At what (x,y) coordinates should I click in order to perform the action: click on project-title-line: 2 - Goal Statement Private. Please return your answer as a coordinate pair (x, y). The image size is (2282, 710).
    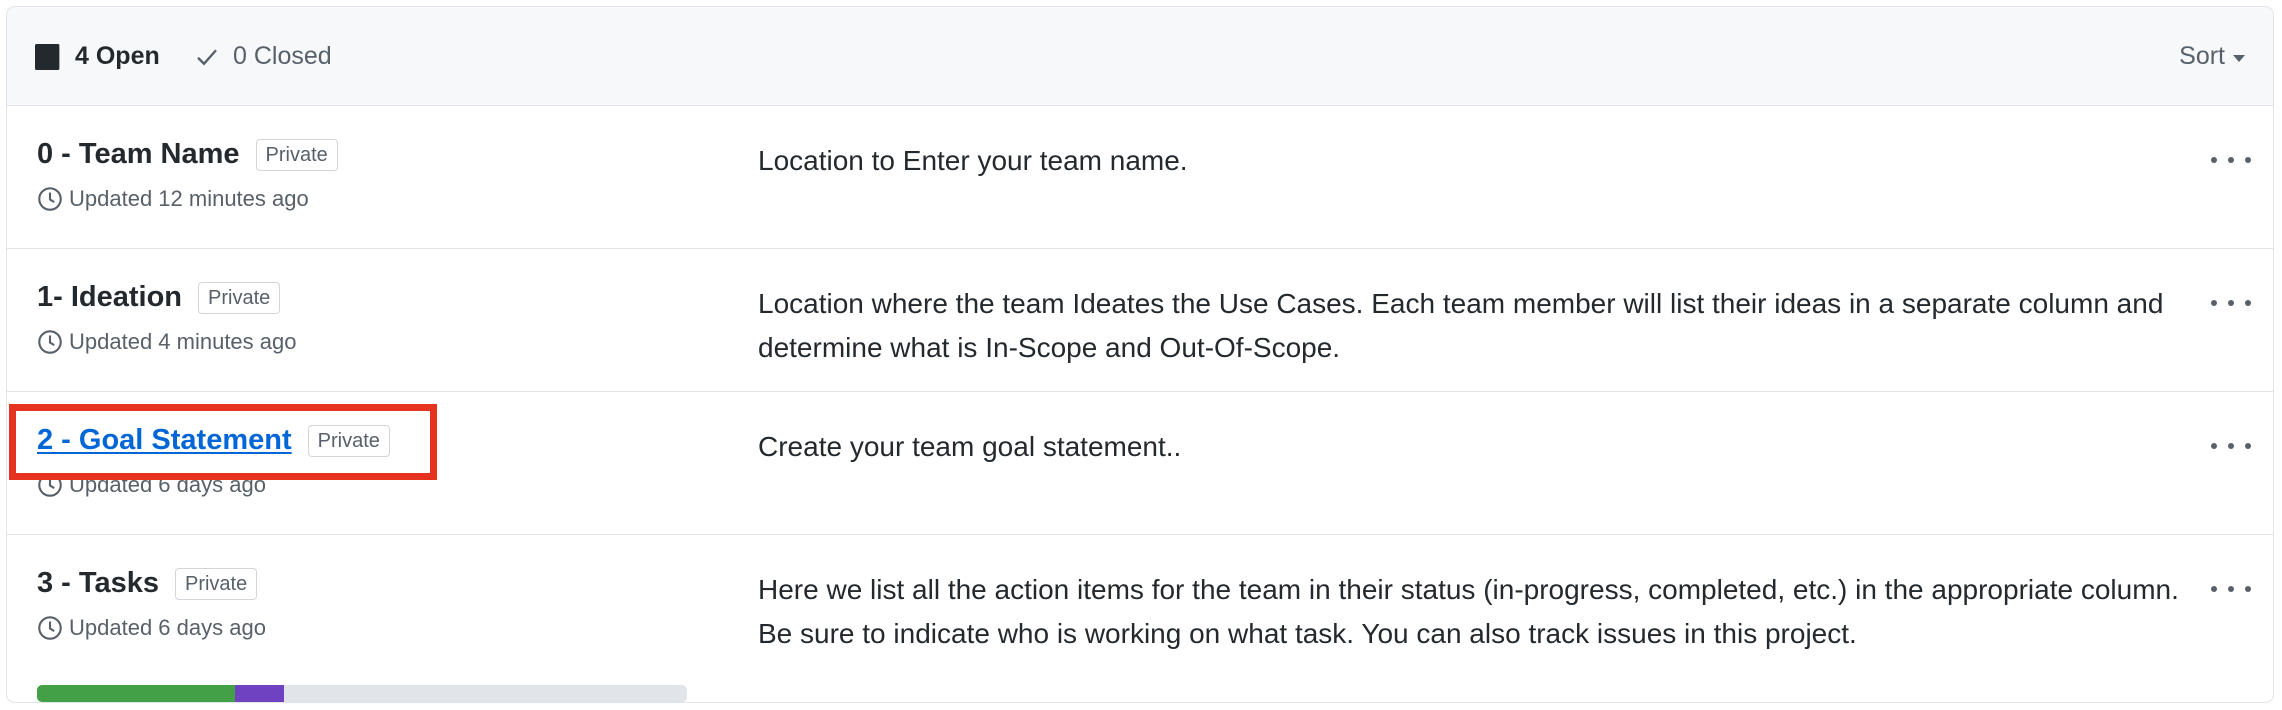
    Looking at the image, I should click on (213, 440).